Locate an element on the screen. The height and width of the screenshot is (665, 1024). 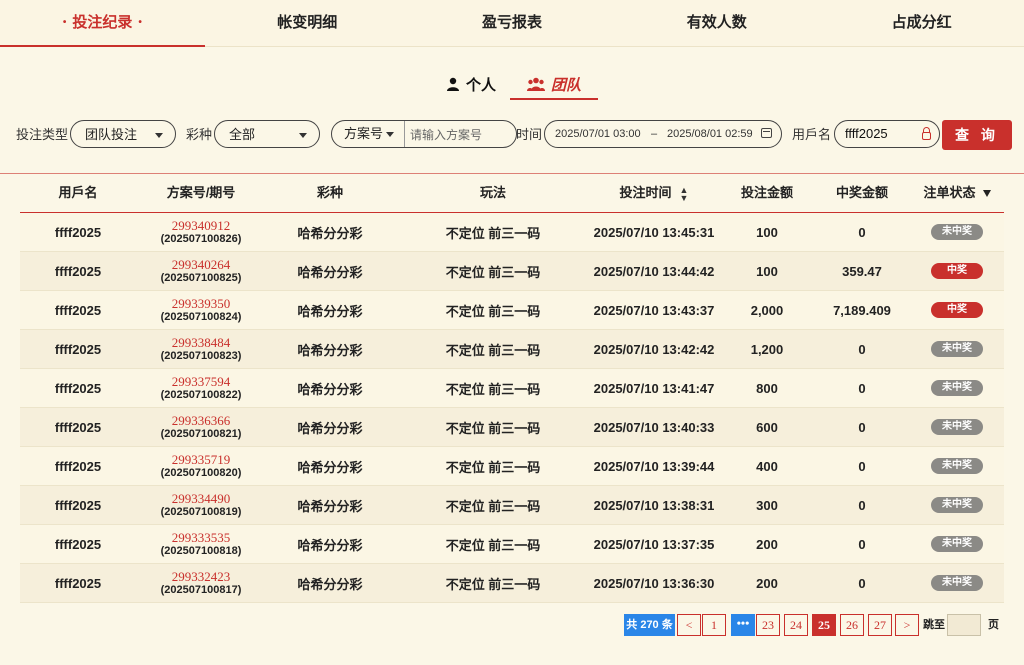
order-number-link: 299338484 is located at coordinates (201, 342).